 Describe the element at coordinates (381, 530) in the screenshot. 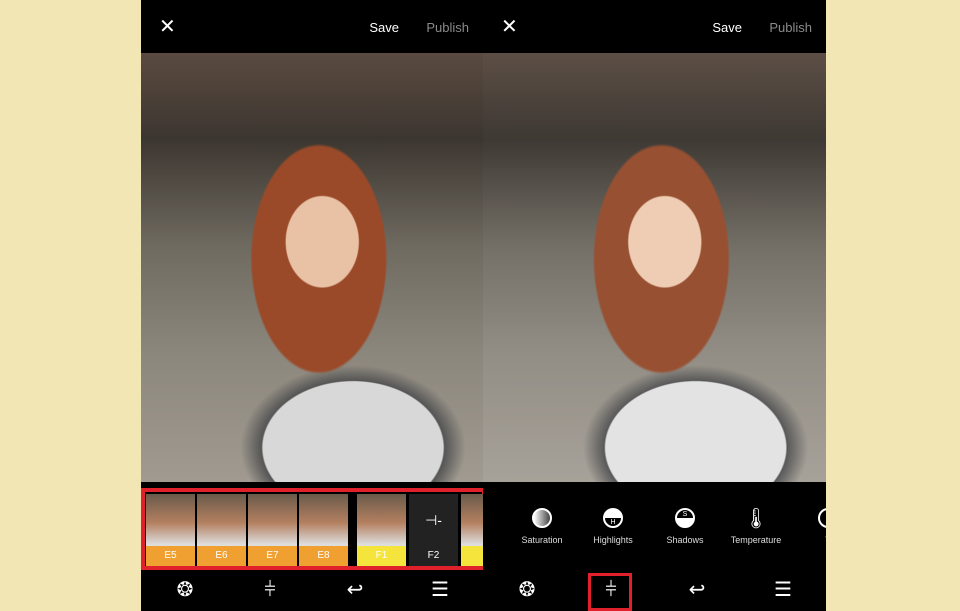

I see `filter-f1: F1` at that location.